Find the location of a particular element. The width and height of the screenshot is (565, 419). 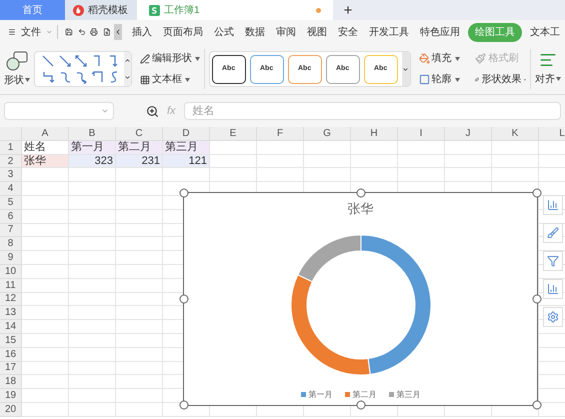

menu-tab: 公式 is located at coordinates (224, 32).